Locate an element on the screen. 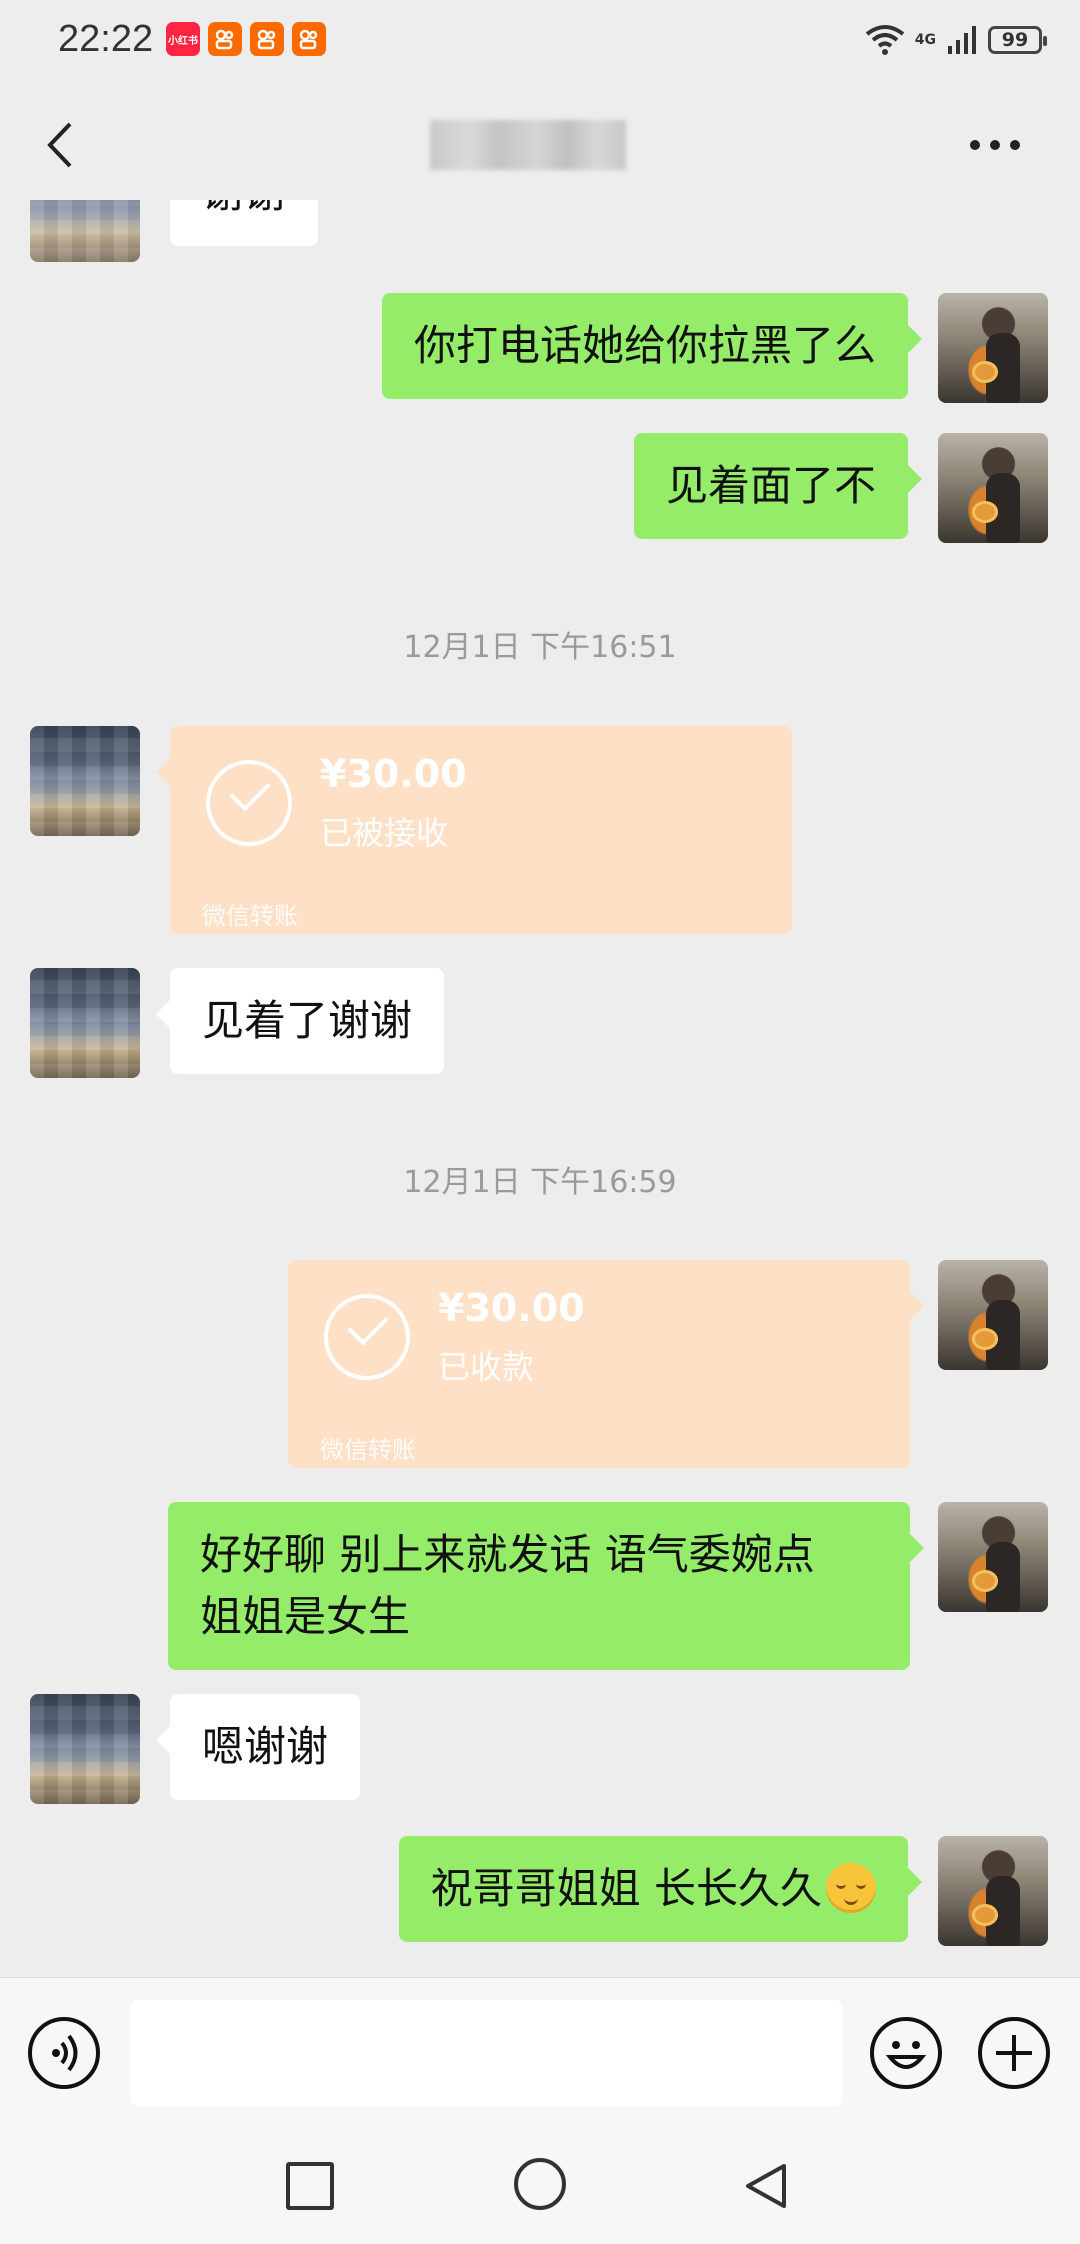 The image size is (1080, 2244). wifi-icon is located at coordinates (884, 40).